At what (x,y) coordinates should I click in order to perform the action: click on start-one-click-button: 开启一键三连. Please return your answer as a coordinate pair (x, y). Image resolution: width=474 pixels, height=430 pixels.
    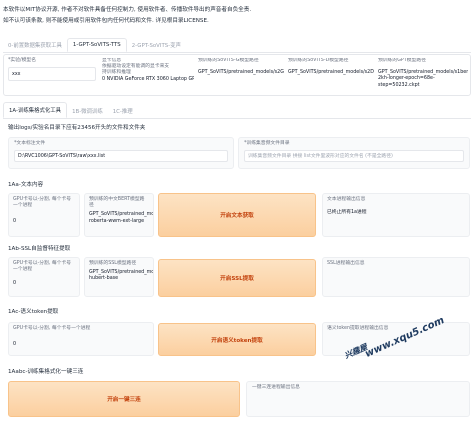
    Looking at the image, I should click on (124, 399).